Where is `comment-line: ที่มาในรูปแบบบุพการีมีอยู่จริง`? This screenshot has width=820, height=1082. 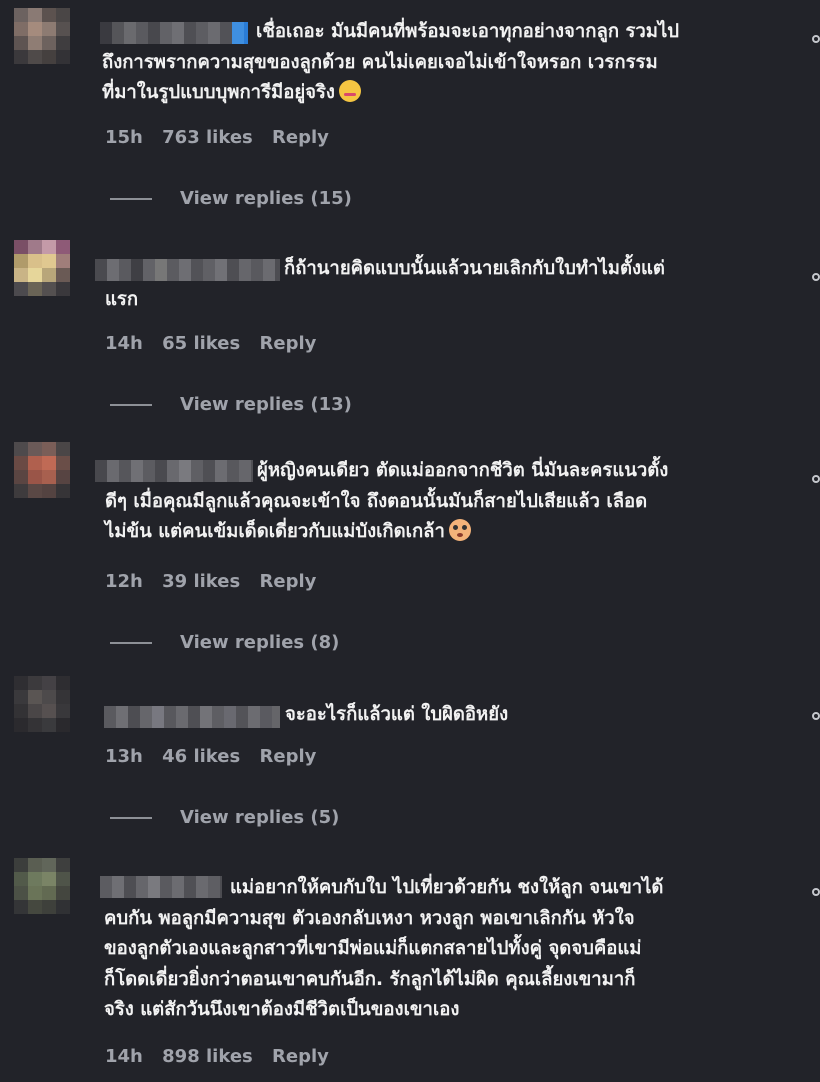 comment-line: ที่มาในรูปแบบบุพการีมีอยู่จริง is located at coordinates (390, 93).